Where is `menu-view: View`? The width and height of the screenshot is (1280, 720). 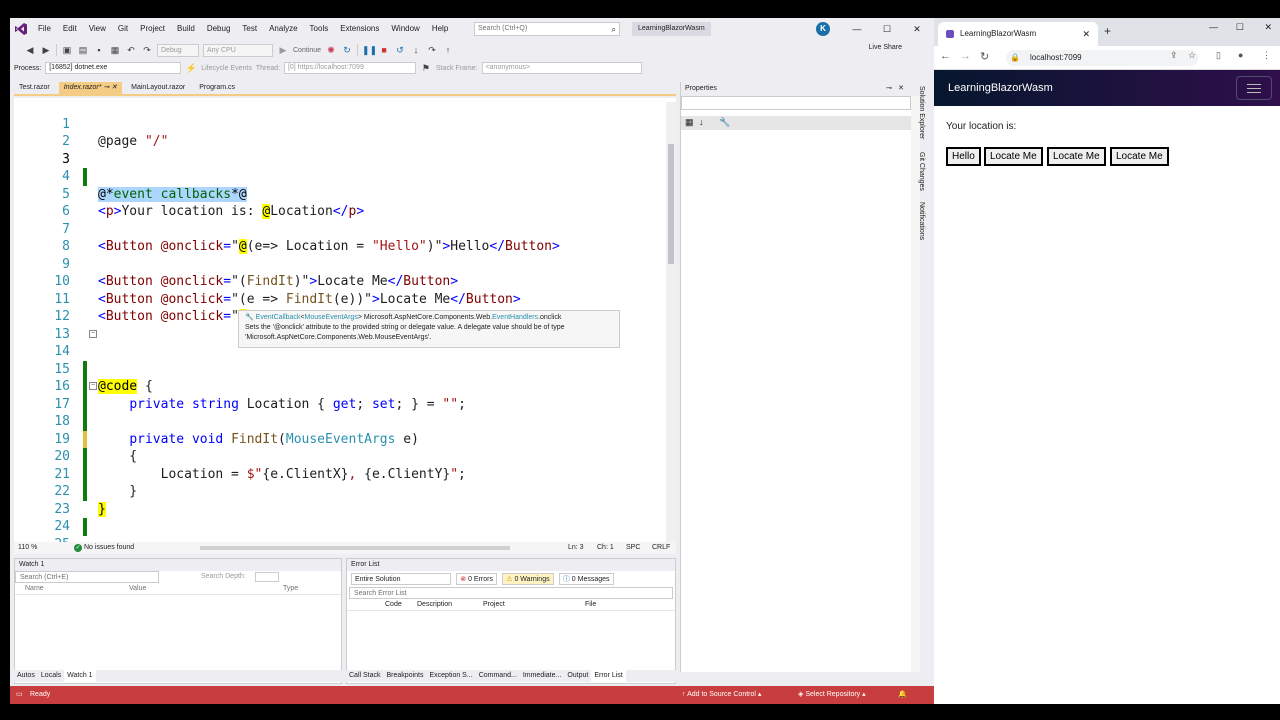 menu-view: View is located at coordinates (97, 29).